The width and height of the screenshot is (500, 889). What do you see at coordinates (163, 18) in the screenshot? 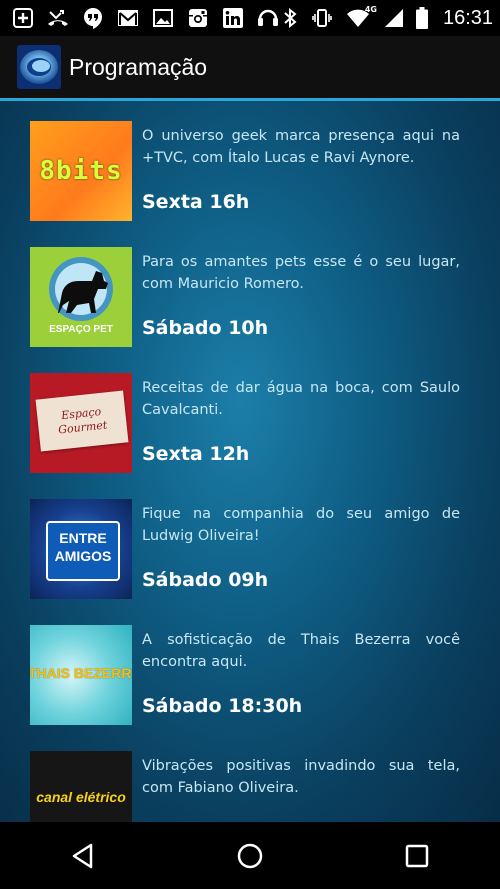
I see `gallery-icon` at bounding box center [163, 18].